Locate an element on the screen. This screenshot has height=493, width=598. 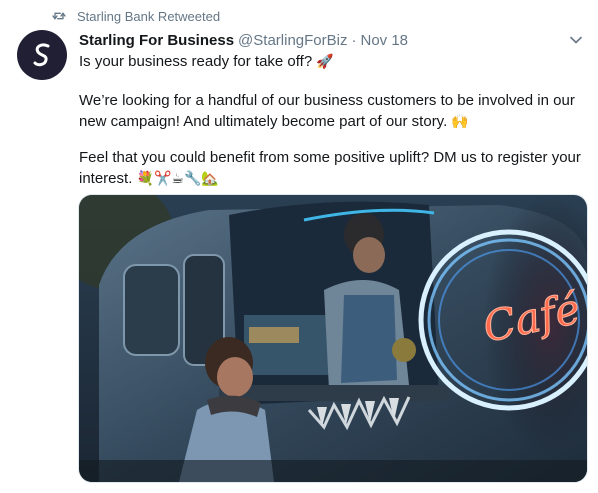
display-name: Starling For Business is located at coordinates (156, 40).